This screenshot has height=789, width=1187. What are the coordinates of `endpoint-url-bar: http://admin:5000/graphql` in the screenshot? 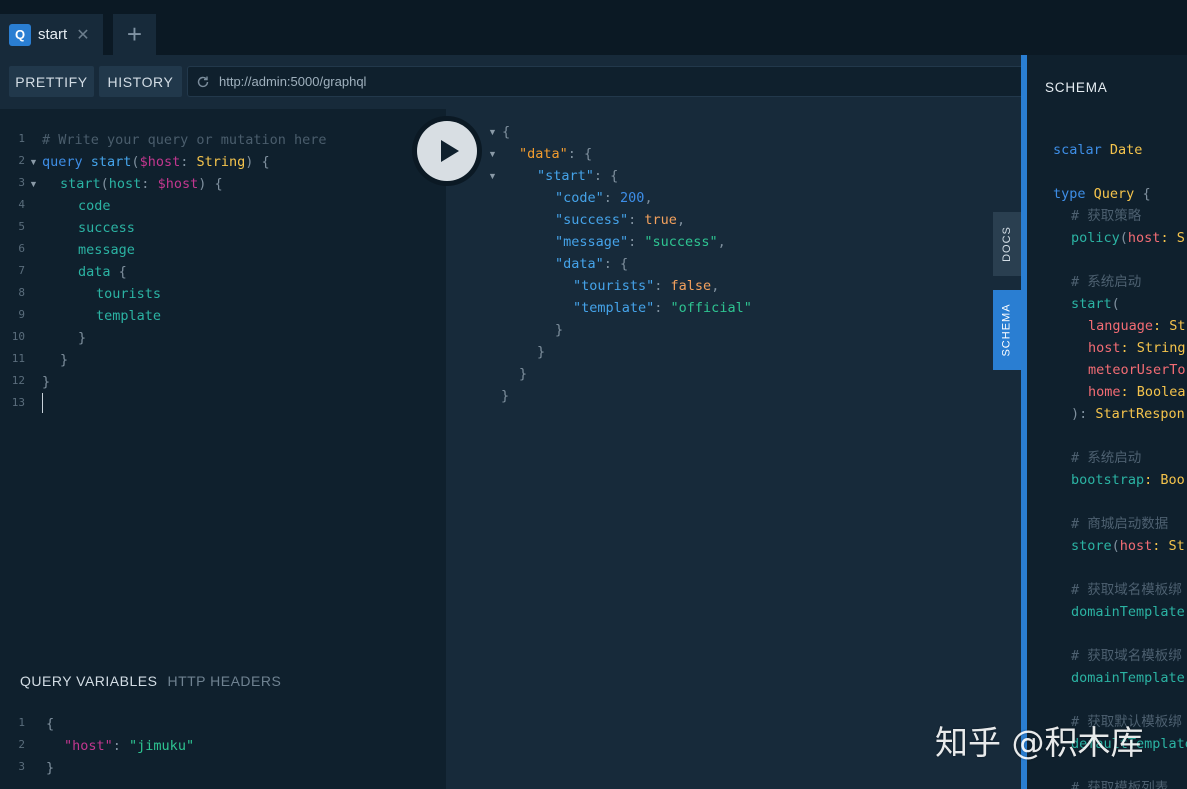 It's located at (604, 81).